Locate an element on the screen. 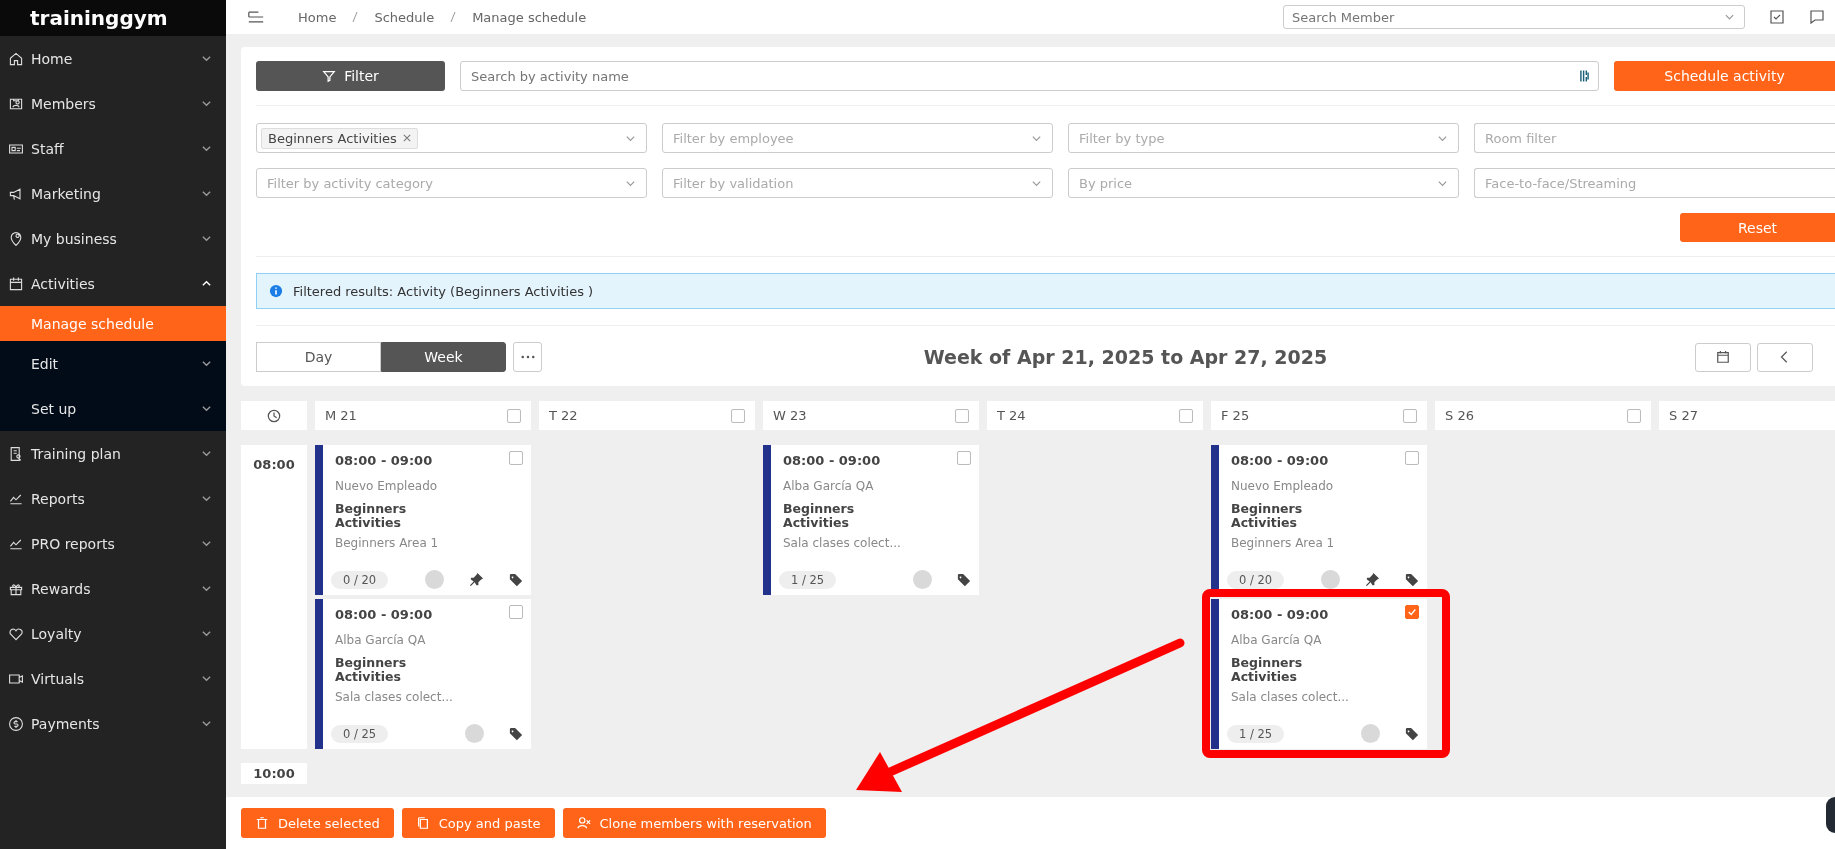 This screenshot has width=1835, height=849. breadcrumb-current: Manage schedule is located at coordinates (529, 17).